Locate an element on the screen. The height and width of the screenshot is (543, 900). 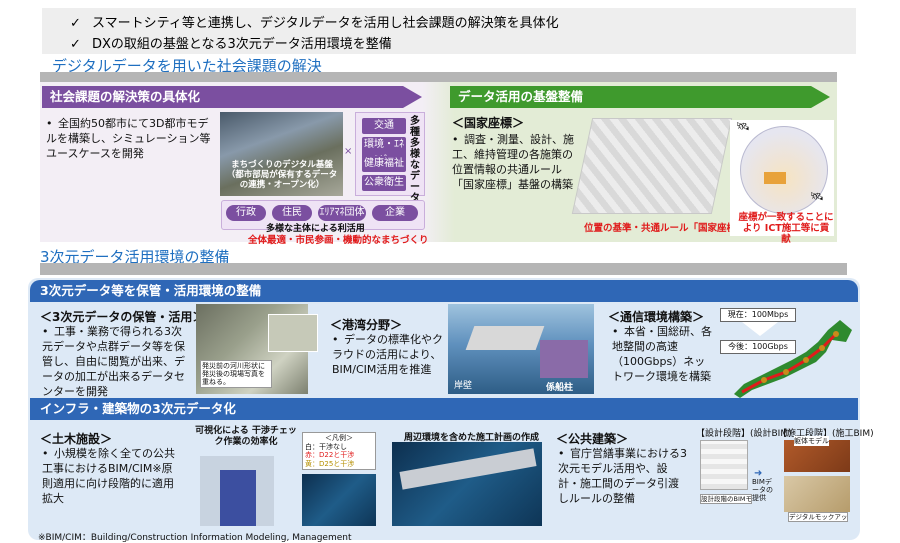
quay-label: 岸壁 is located at coordinates (463, 386).